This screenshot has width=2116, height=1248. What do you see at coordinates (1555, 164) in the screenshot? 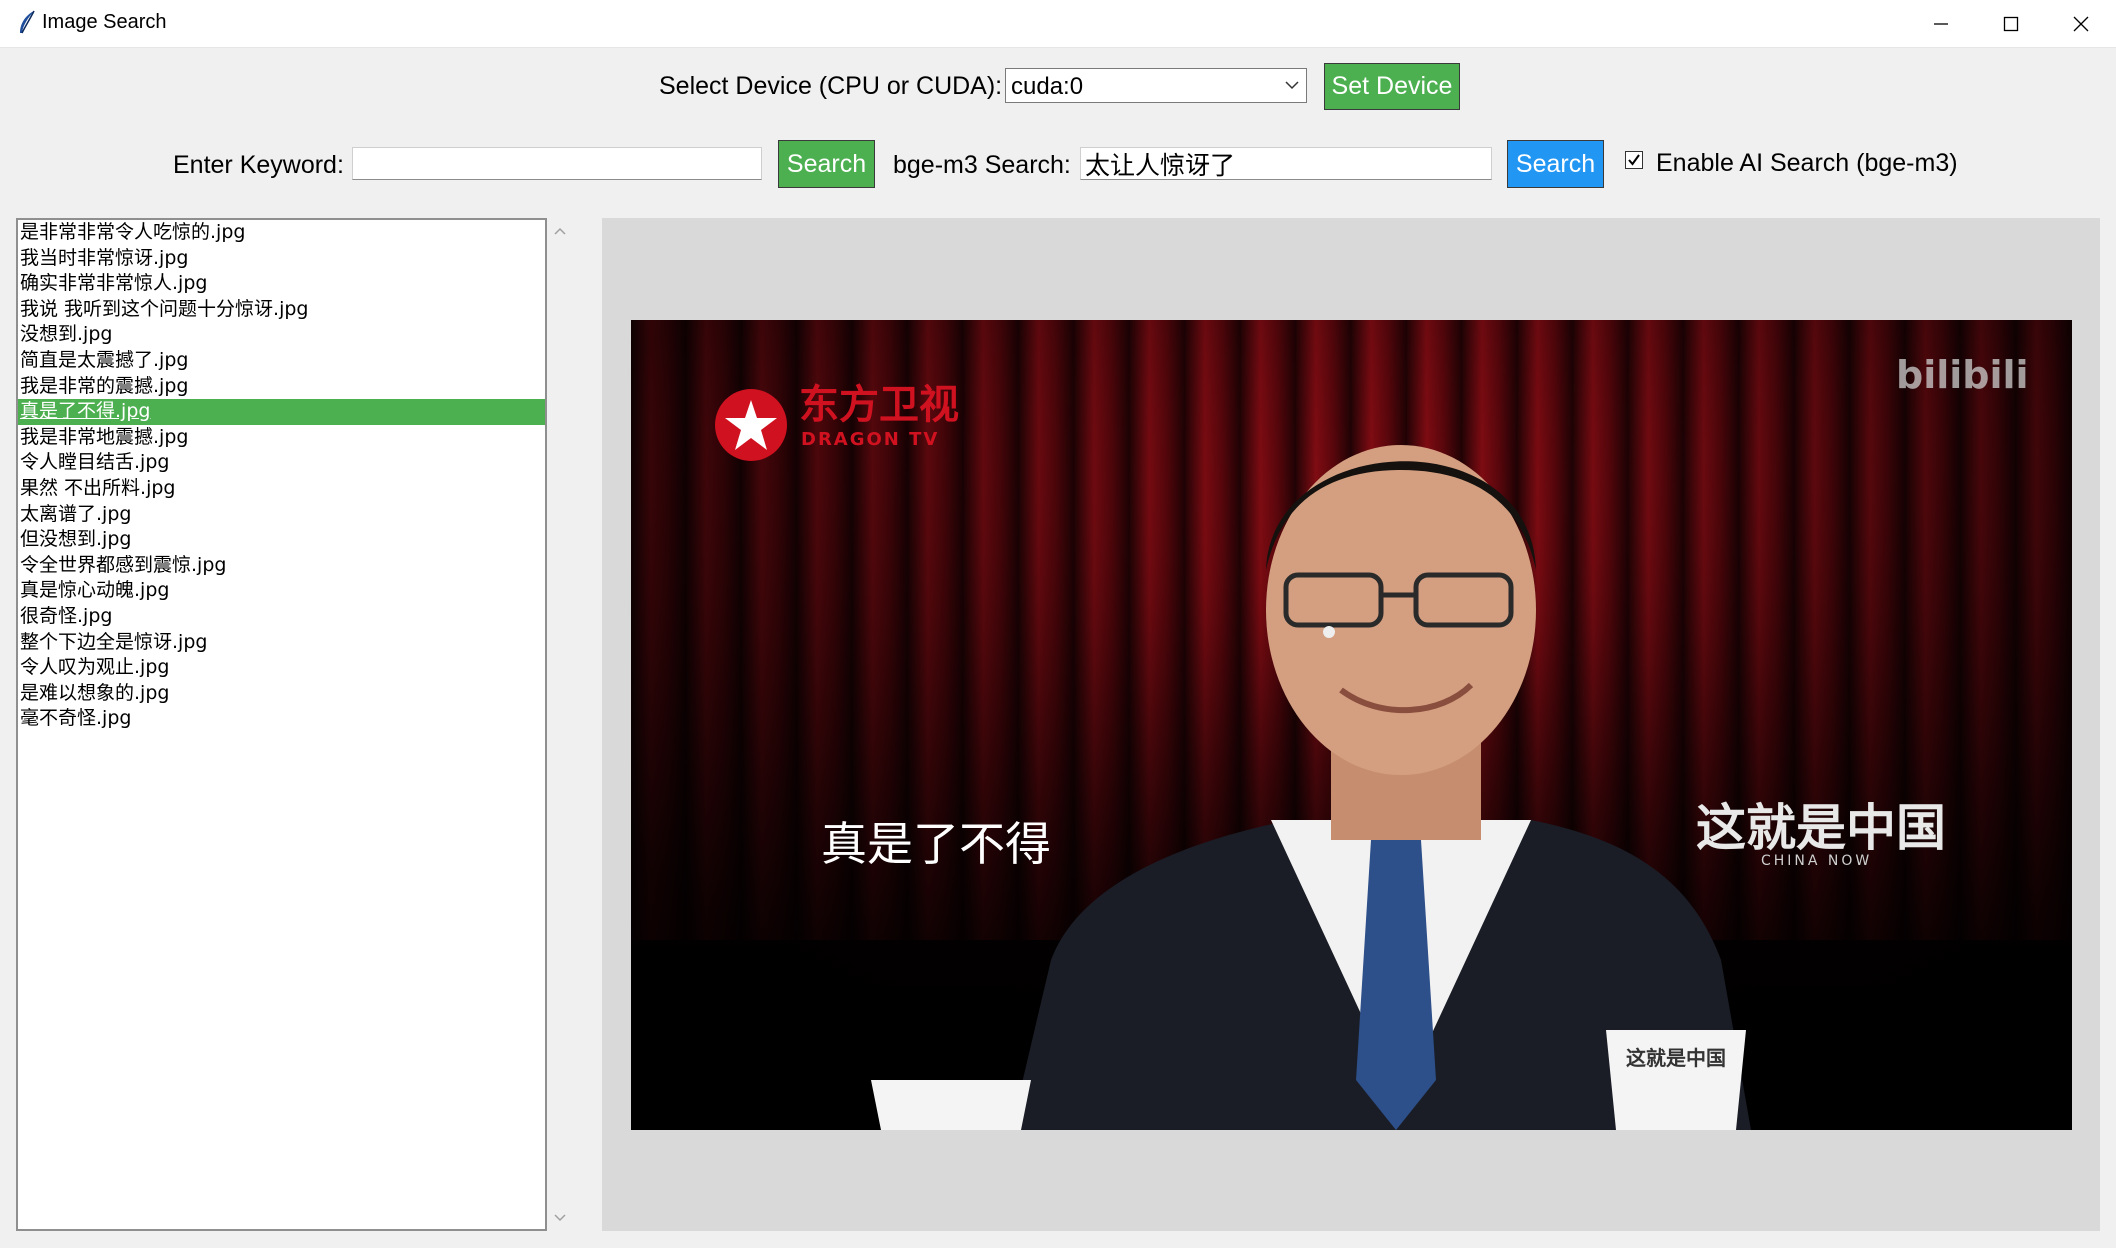
I see `ai-search-button: Search` at bounding box center [1555, 164].